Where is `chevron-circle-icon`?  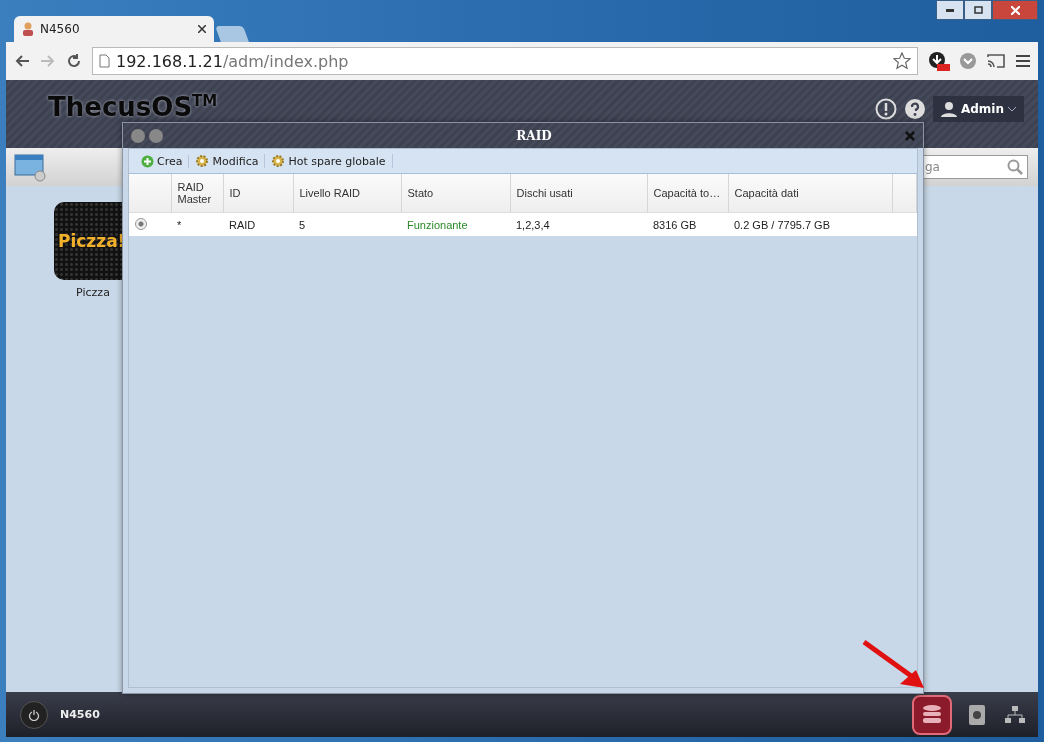
chevron-circle-icon is located at coordinates (968, 61).